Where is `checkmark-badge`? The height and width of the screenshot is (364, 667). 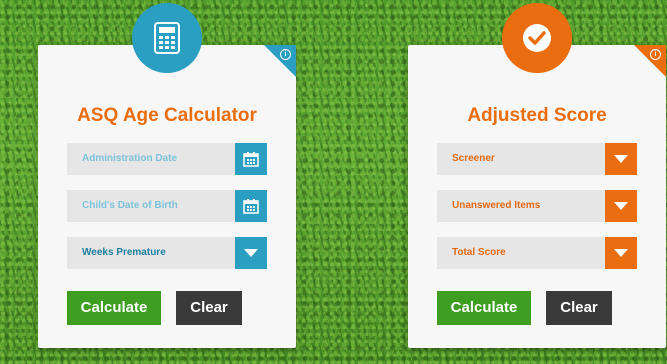
checkmark-badge is located at coordinates (537, 38).